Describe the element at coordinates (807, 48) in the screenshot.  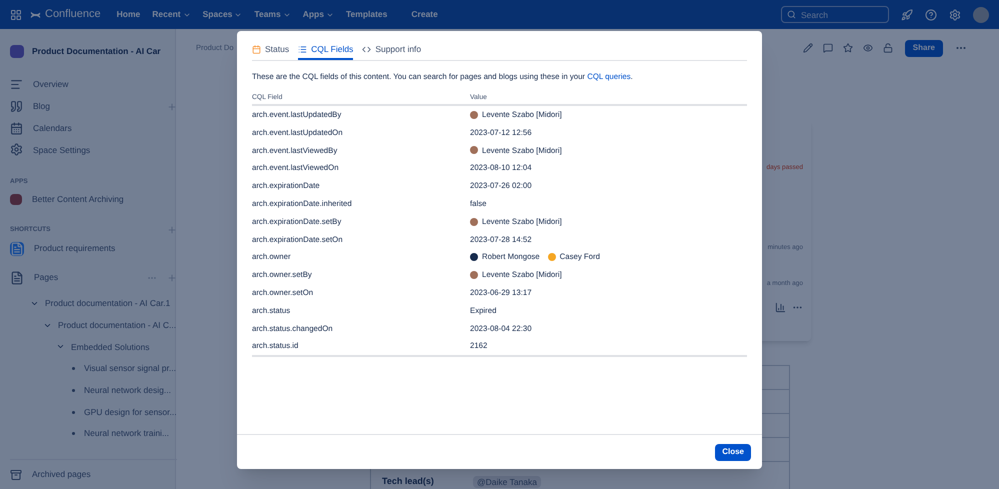
I see `edit-icon` at that location.